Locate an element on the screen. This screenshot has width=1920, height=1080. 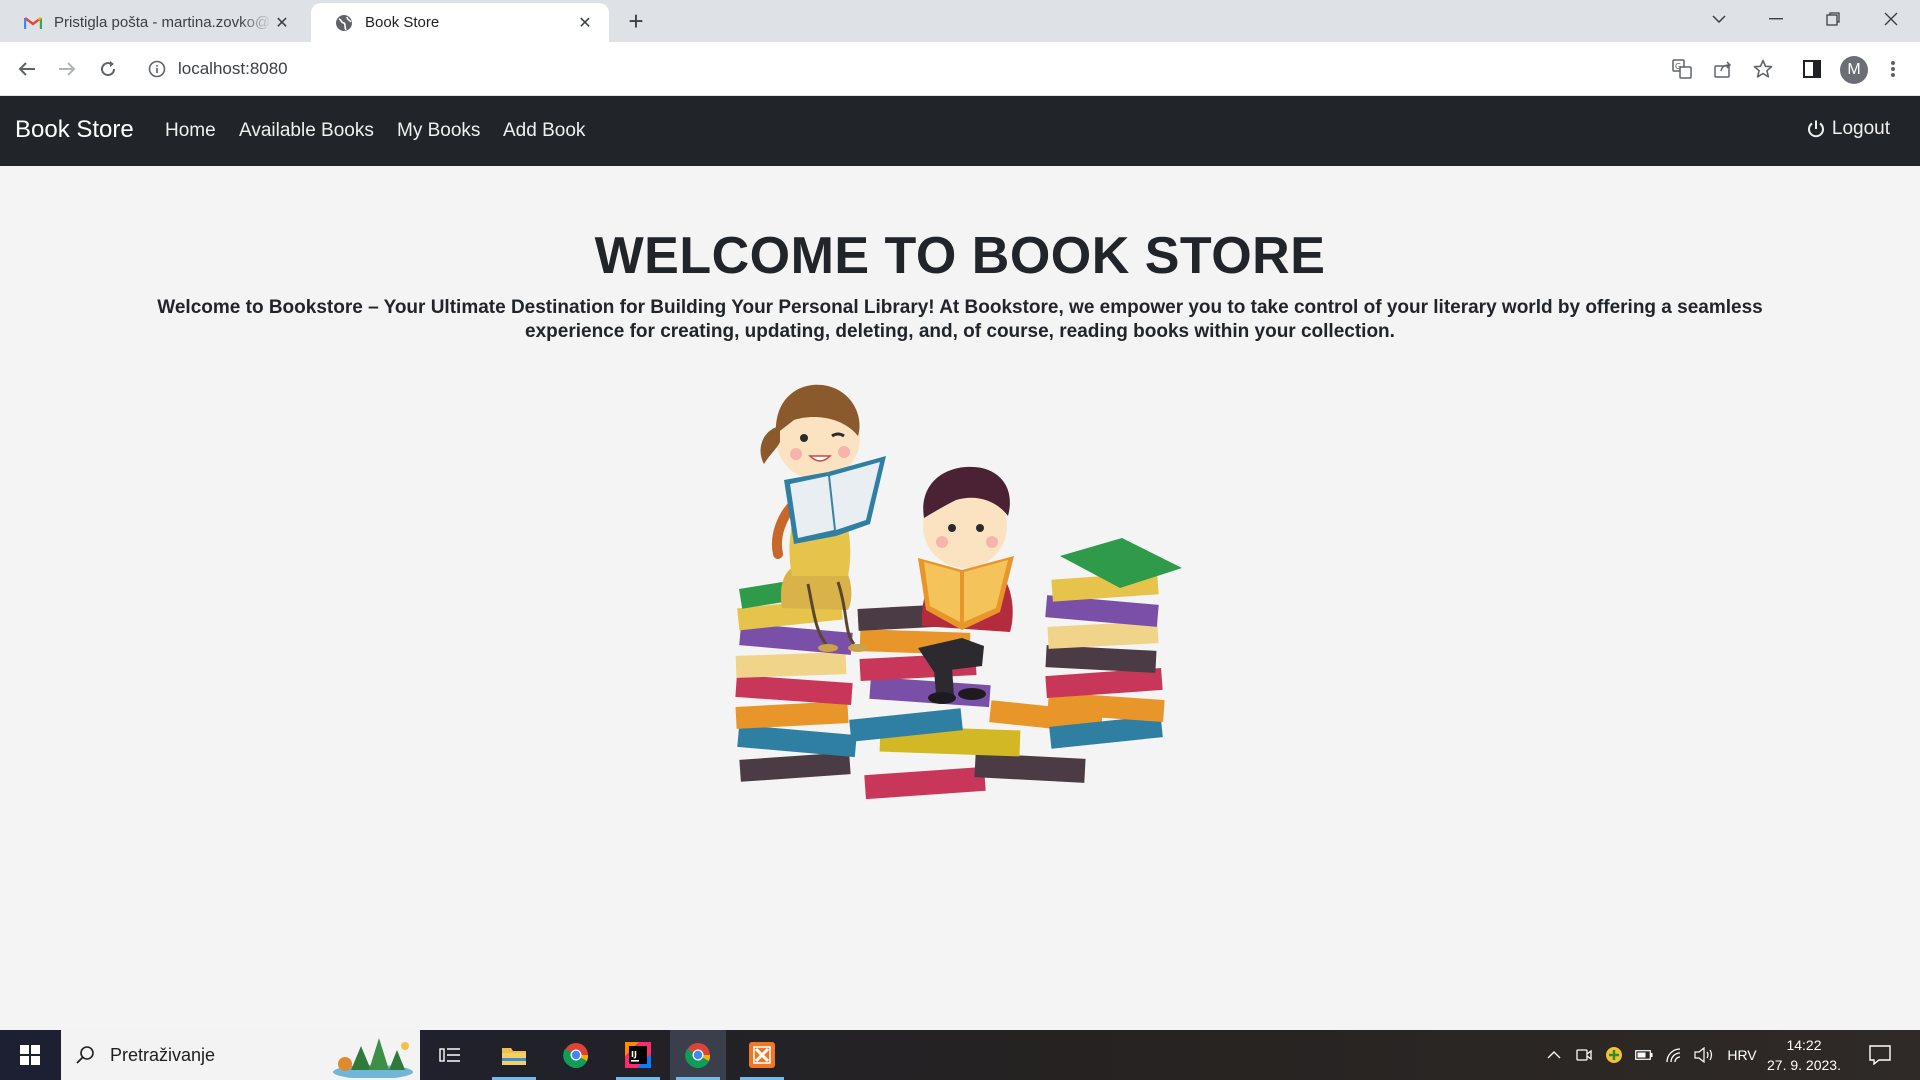
gmail-icon is located at coordinates (33, 23).